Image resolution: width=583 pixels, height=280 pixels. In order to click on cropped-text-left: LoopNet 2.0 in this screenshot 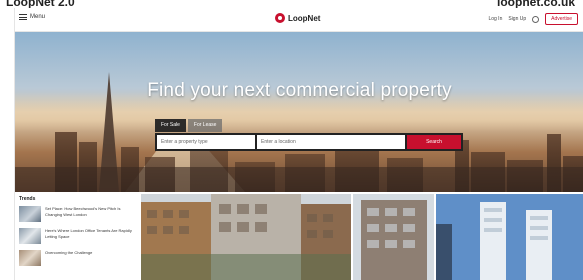, I will do `click(40, 4)`.